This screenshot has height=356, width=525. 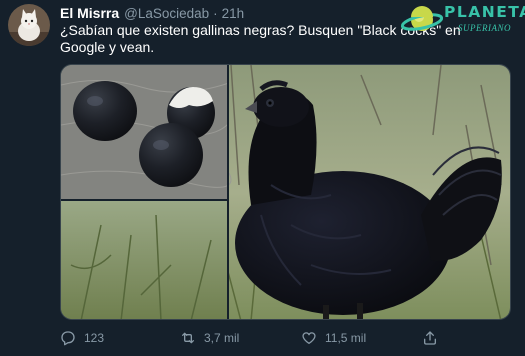 I want to click on avatar, so click(x=29, y=25).